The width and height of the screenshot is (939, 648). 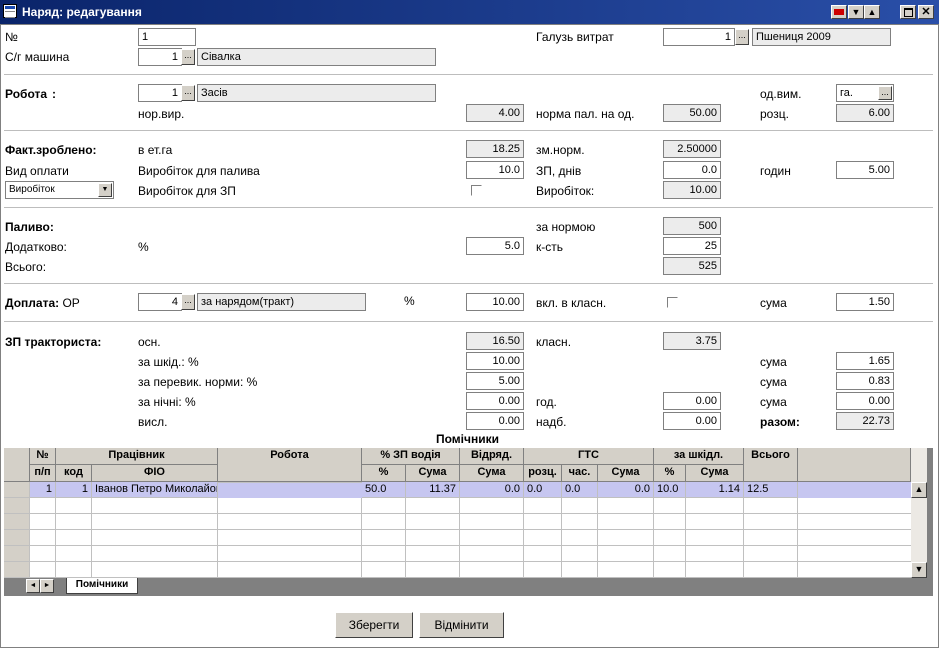 What do you see at coordinates (495, 246) in the screenshot?
I see `extra-percent-field: 5.0` at bounding box center [495, 246].